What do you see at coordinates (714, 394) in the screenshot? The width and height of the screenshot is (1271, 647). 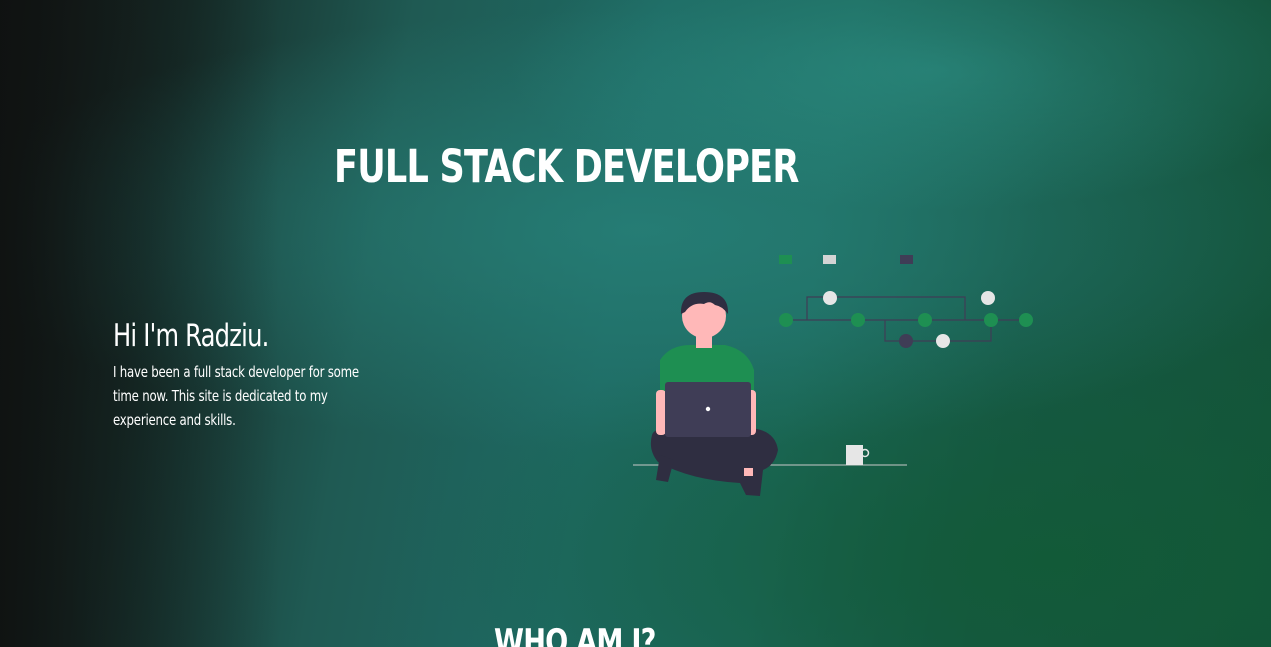 I see `developer-figure` at bounding box center [714, 394].